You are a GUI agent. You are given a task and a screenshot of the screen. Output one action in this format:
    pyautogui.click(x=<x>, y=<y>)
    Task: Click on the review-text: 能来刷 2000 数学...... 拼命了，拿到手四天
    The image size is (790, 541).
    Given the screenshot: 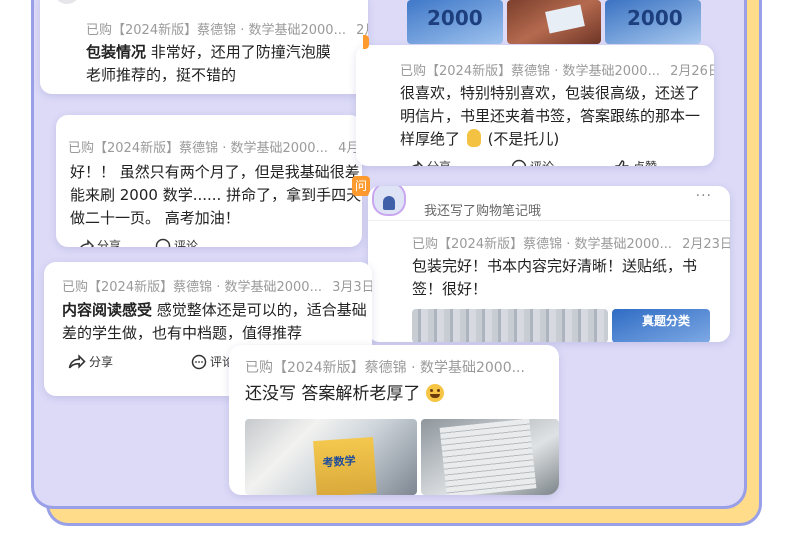 What is the action you would take?
    pyautogui.click(x=216, y=195)
    